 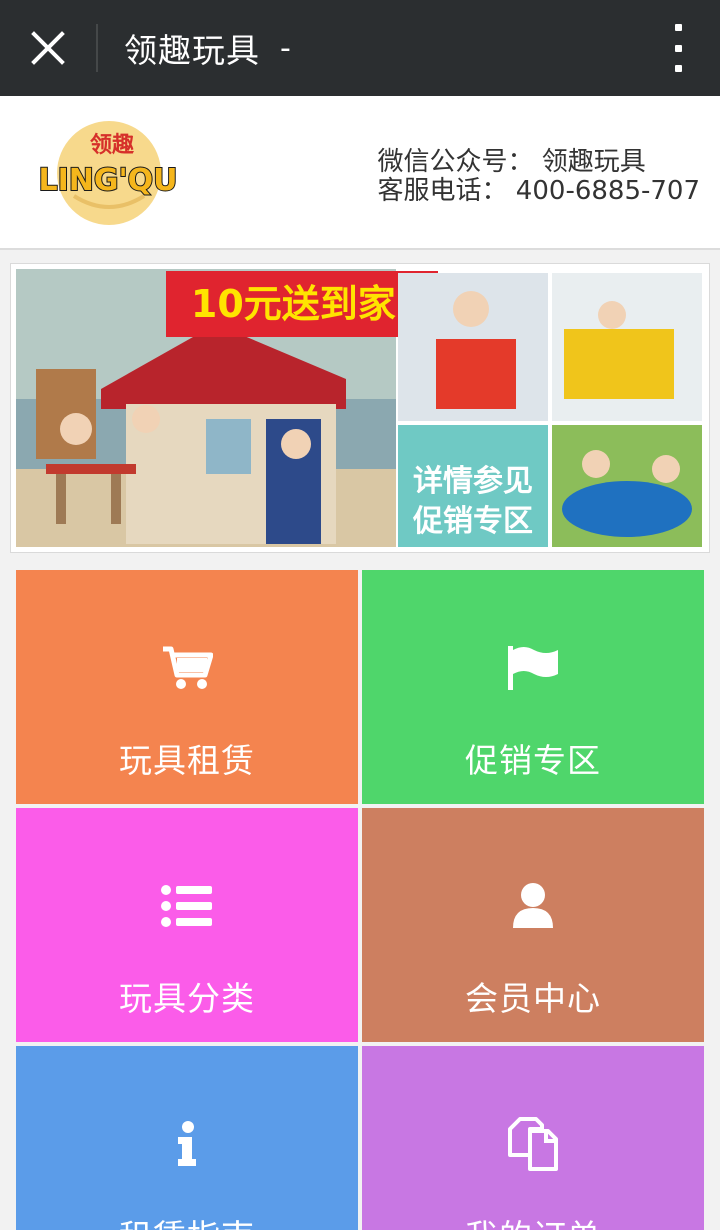 I want to click on close-icon, so click(x=48, y=48).